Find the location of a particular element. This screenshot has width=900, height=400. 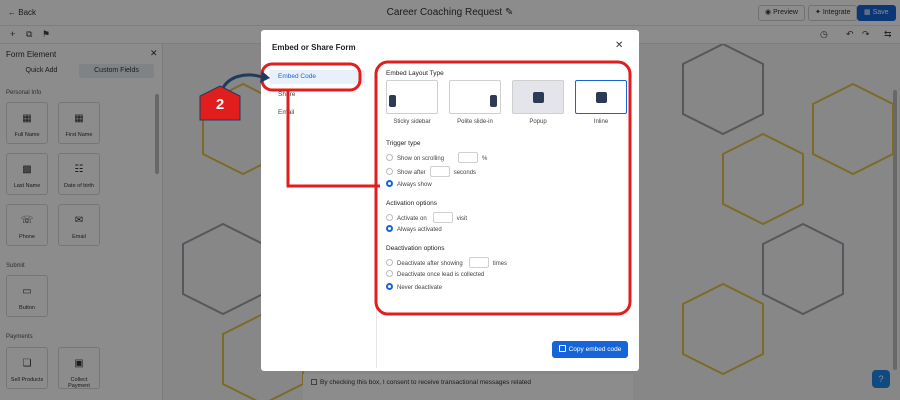

nav-share: Share is located at coordinates (317, 95).